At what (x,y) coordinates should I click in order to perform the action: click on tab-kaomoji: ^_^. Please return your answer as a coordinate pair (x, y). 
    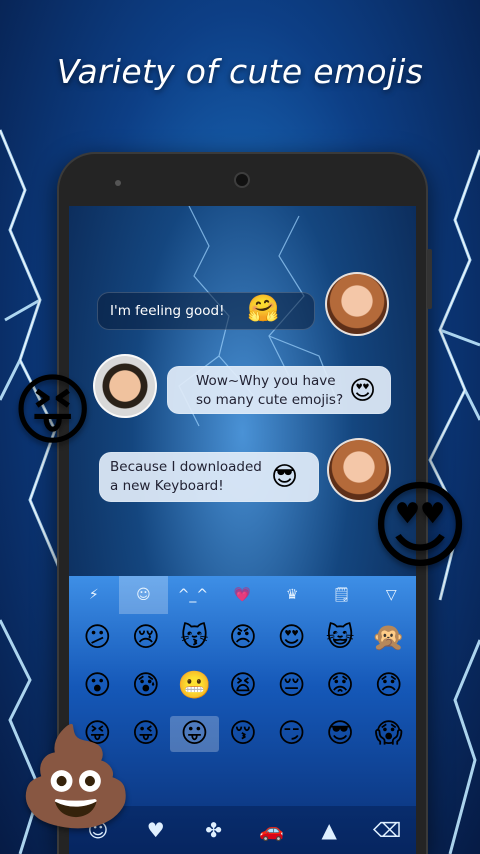
    Looking at the image, I should click on (193, 595).